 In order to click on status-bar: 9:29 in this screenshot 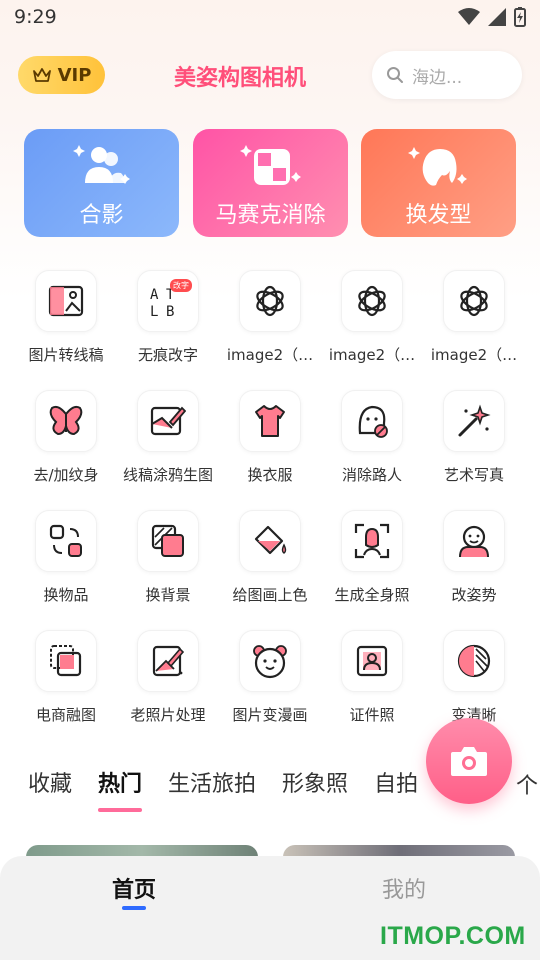, I will do `click(270, 18)`.